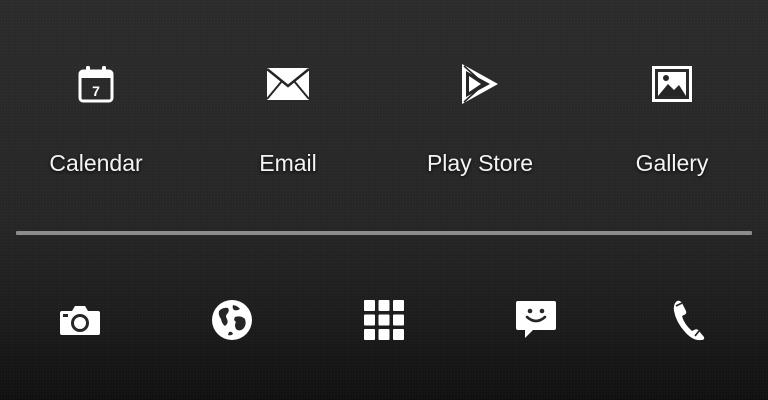  I want to click on app-label-calendar: Calendar, so click(96, 163).